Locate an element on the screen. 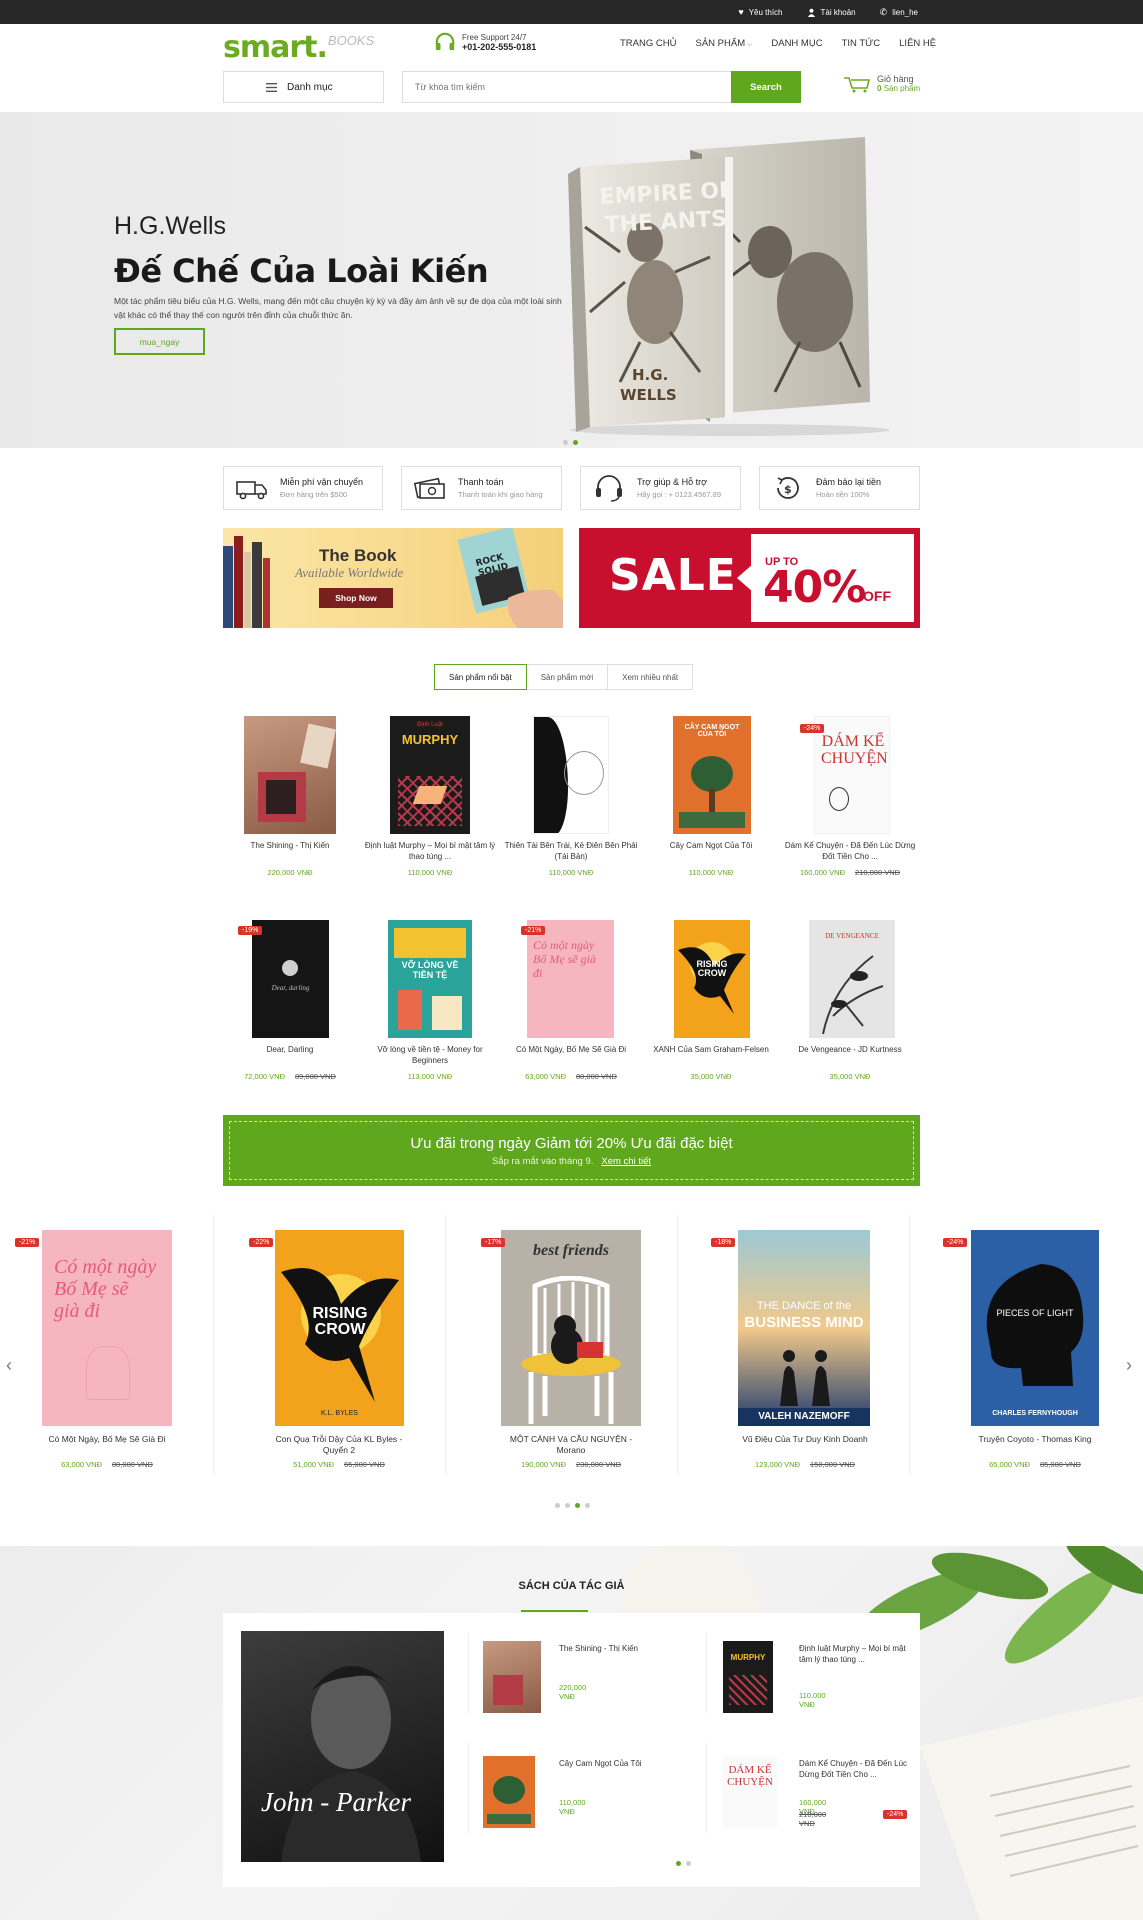  product-name: Vũ Điệu Của Tư Duy Kinh Doanh is located at coordinates (805, 1439).